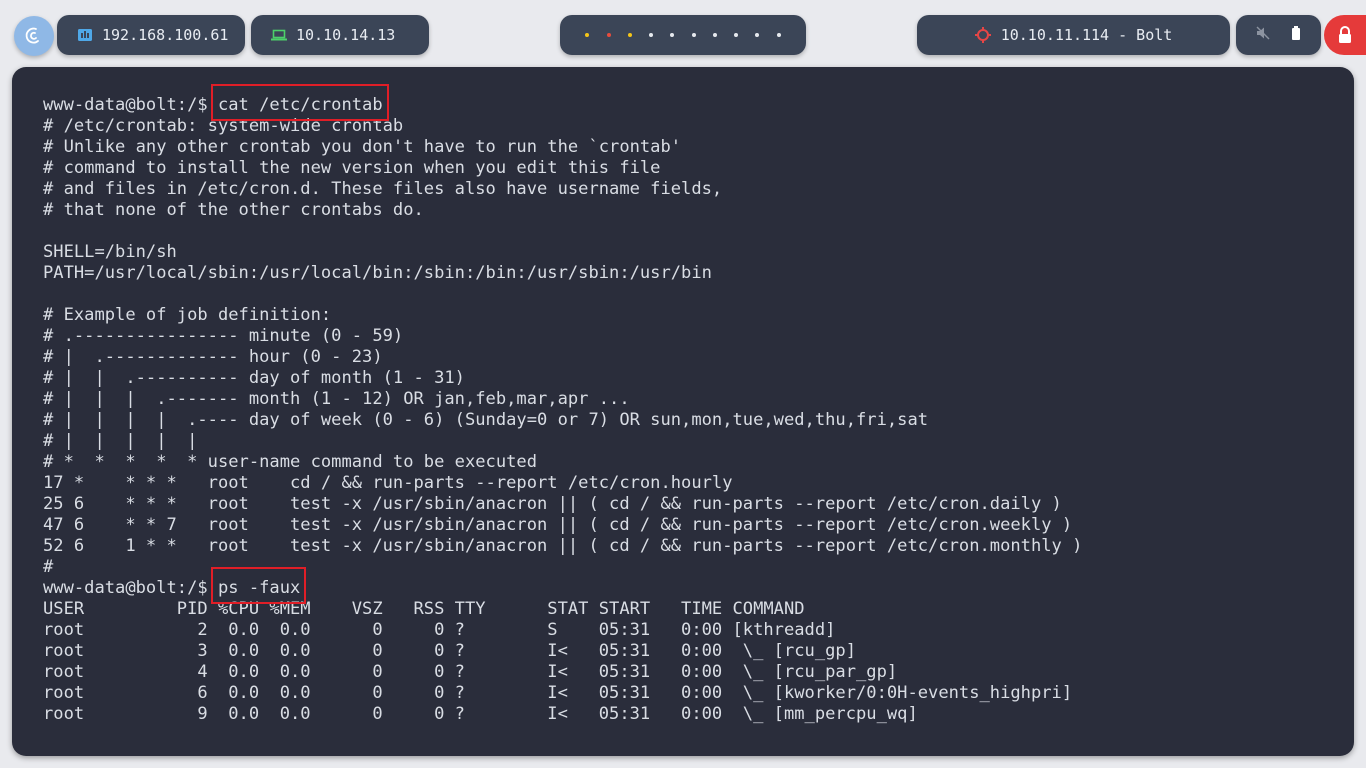  Describe the element at coordinates (1345, 35) in the screenshot. I see `lock-icon` at that location.